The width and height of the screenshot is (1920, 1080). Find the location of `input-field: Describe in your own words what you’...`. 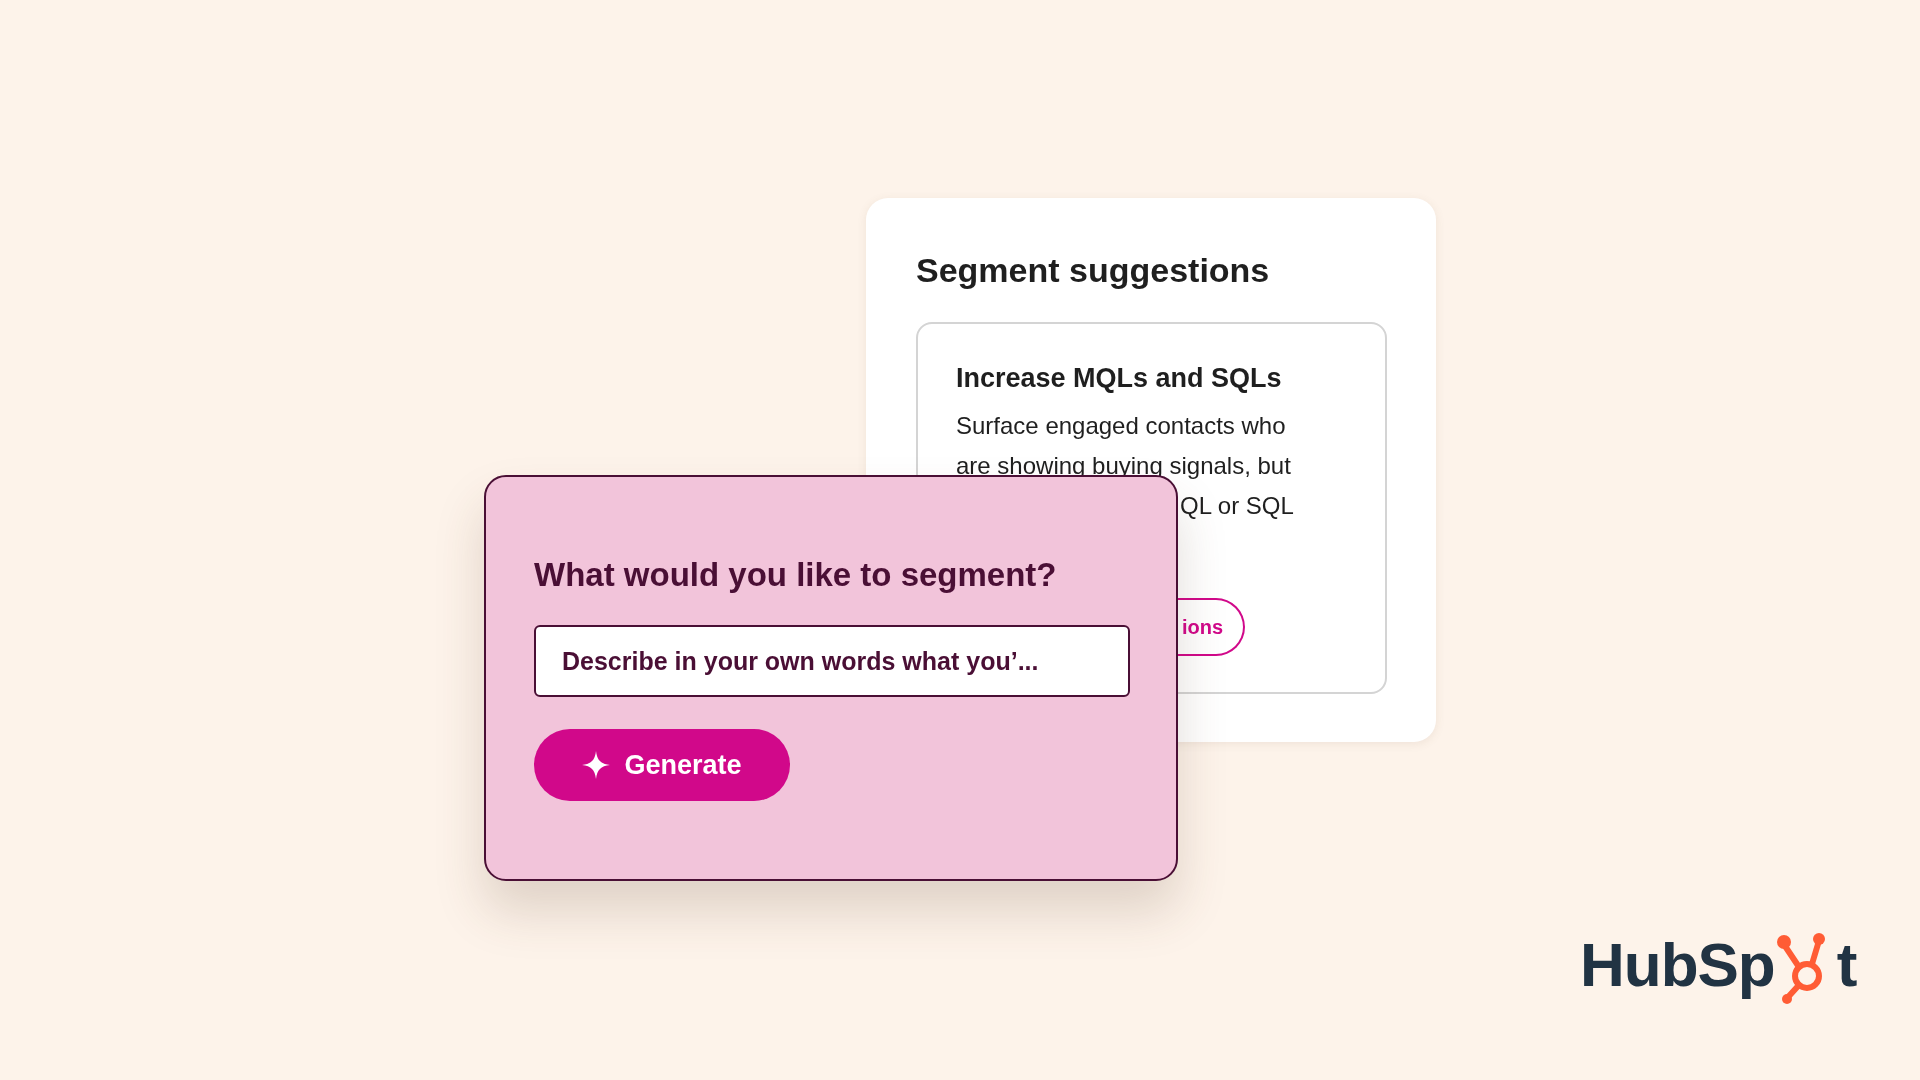

input-field: Describe in your own words what you’... is located at coordinates (832, 661).